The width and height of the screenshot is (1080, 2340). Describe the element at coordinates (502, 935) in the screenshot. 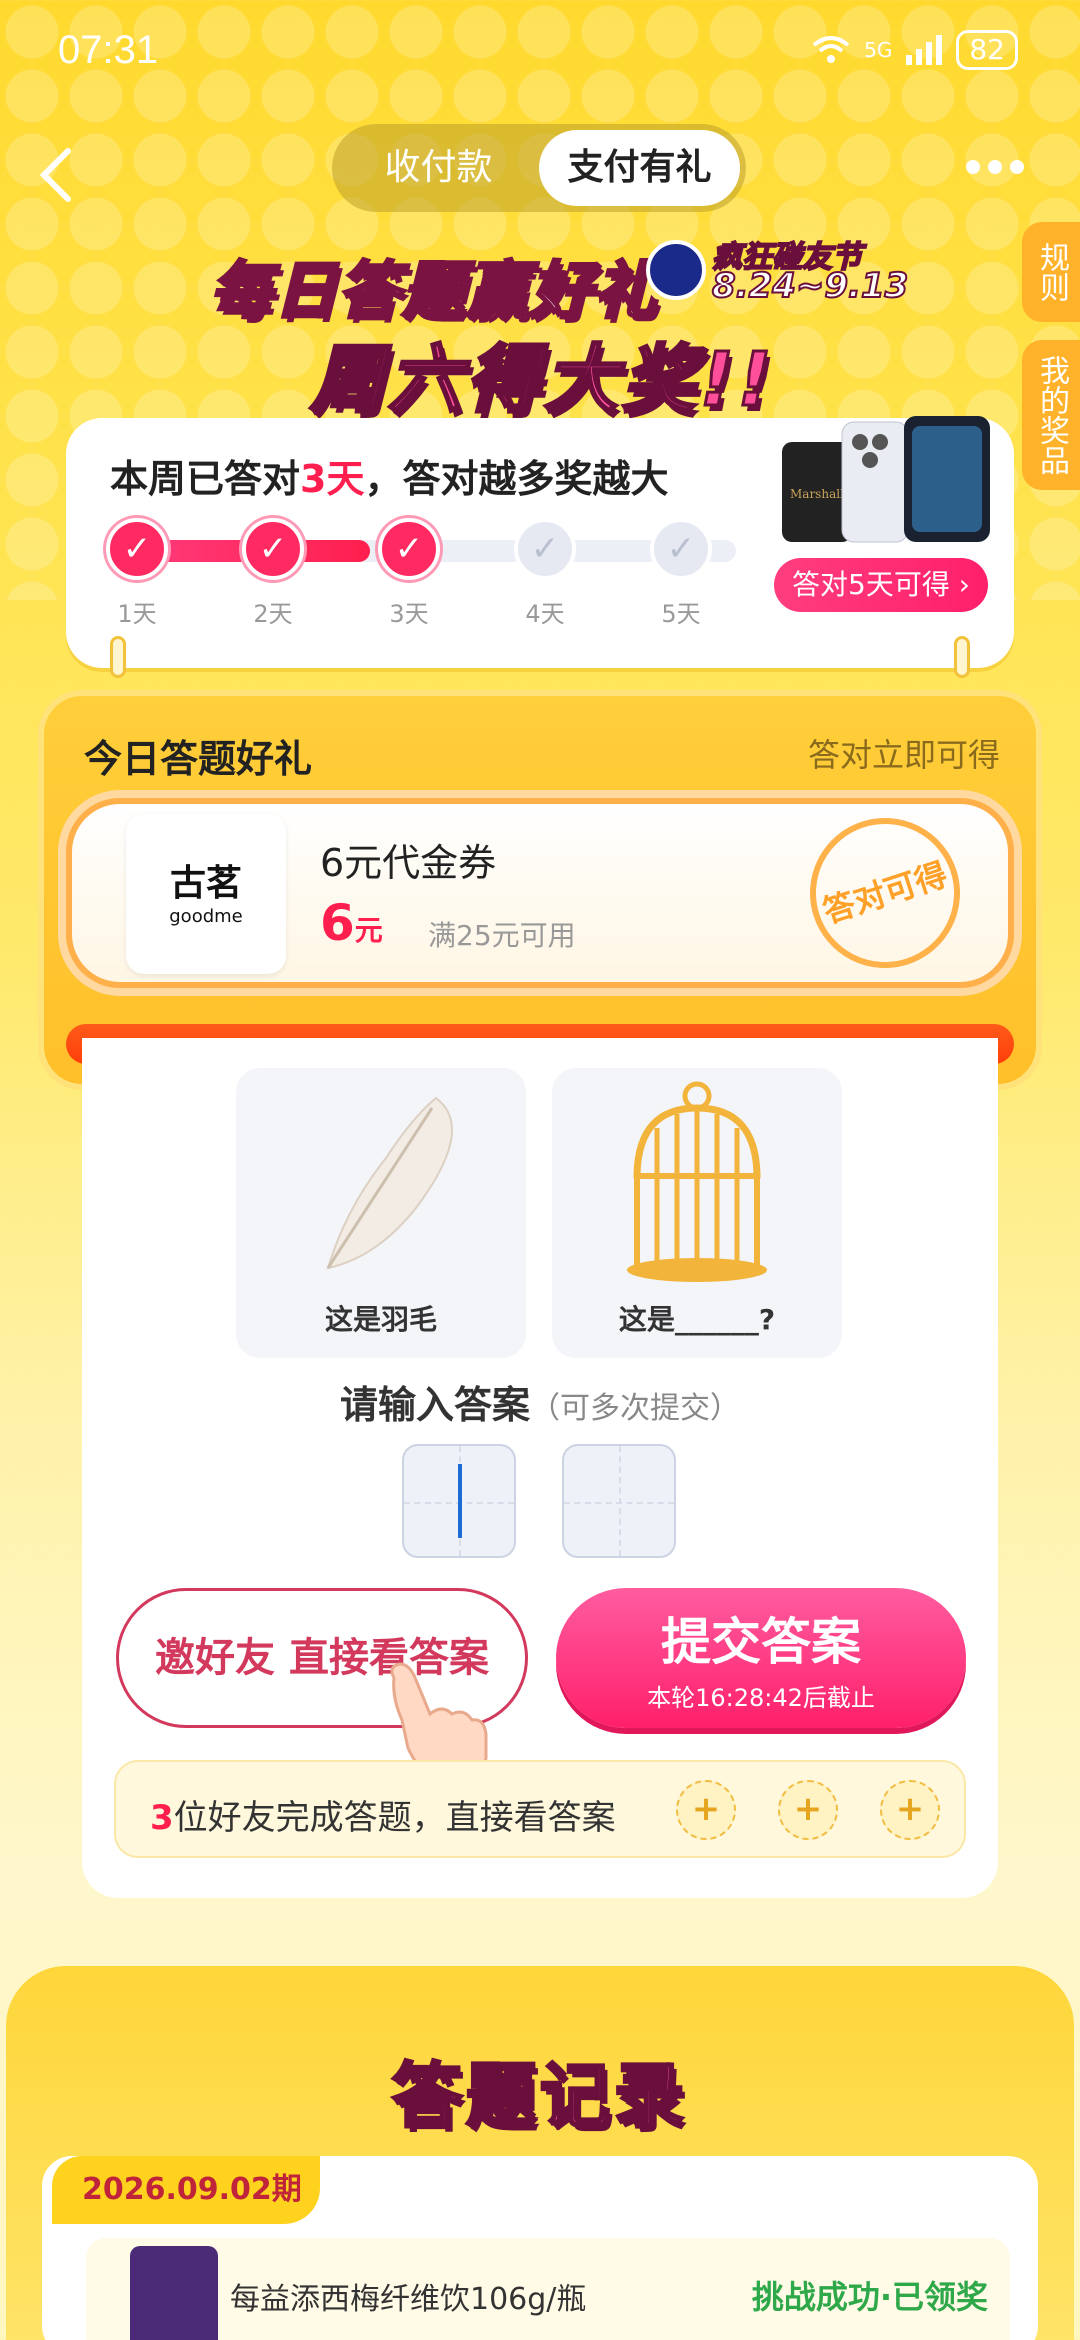

I see `coupon-condition: 满25元可用` at that location.